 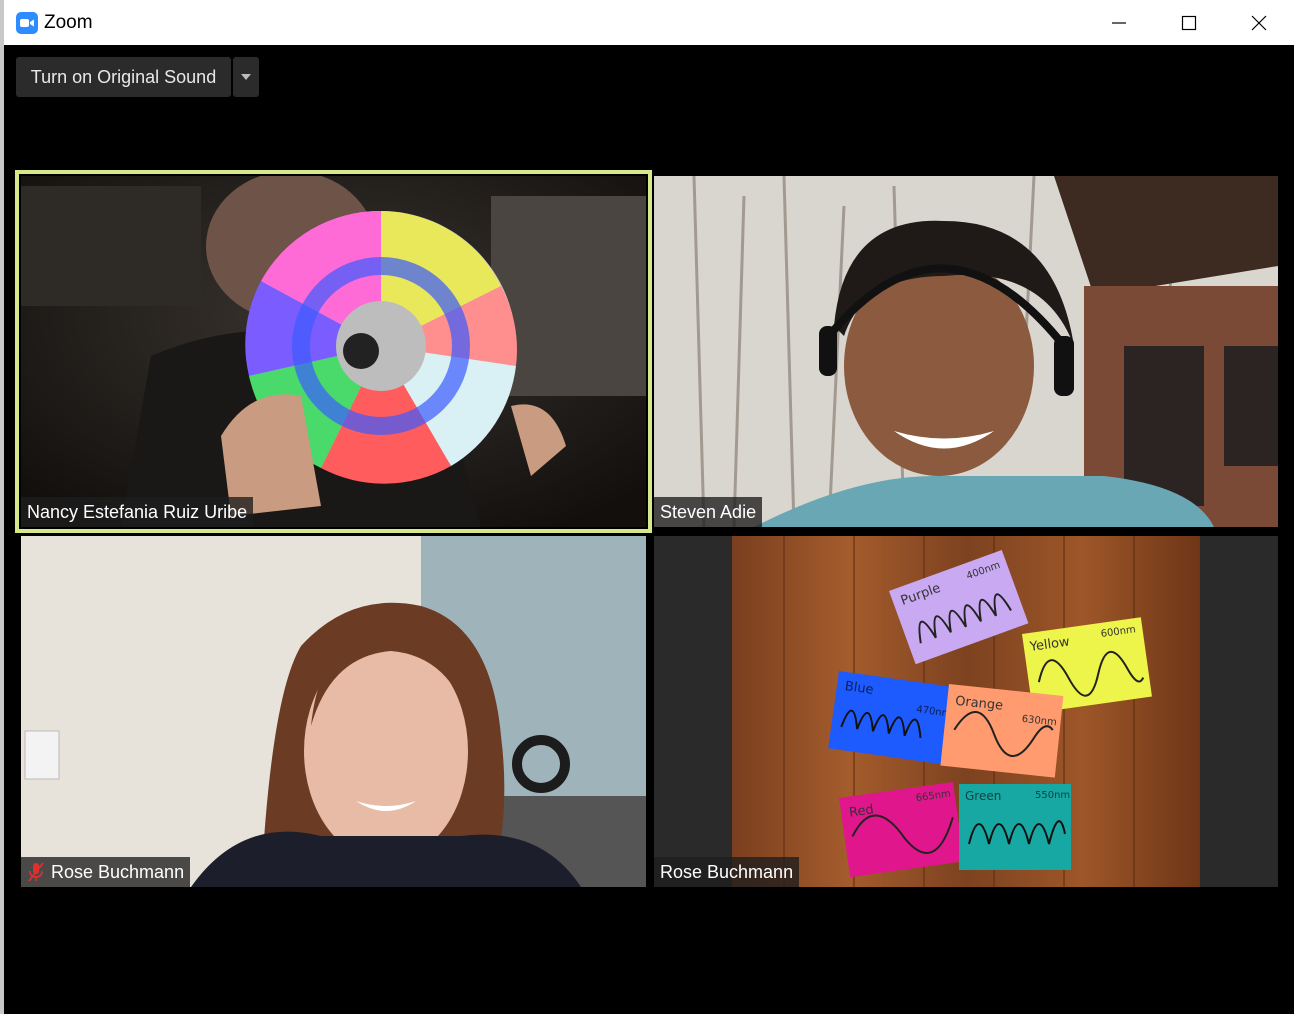 What do you see at coordinates (36, 872) in the screenshot?
I see `muted-microphone-icon` at bounding box center [36, 872].